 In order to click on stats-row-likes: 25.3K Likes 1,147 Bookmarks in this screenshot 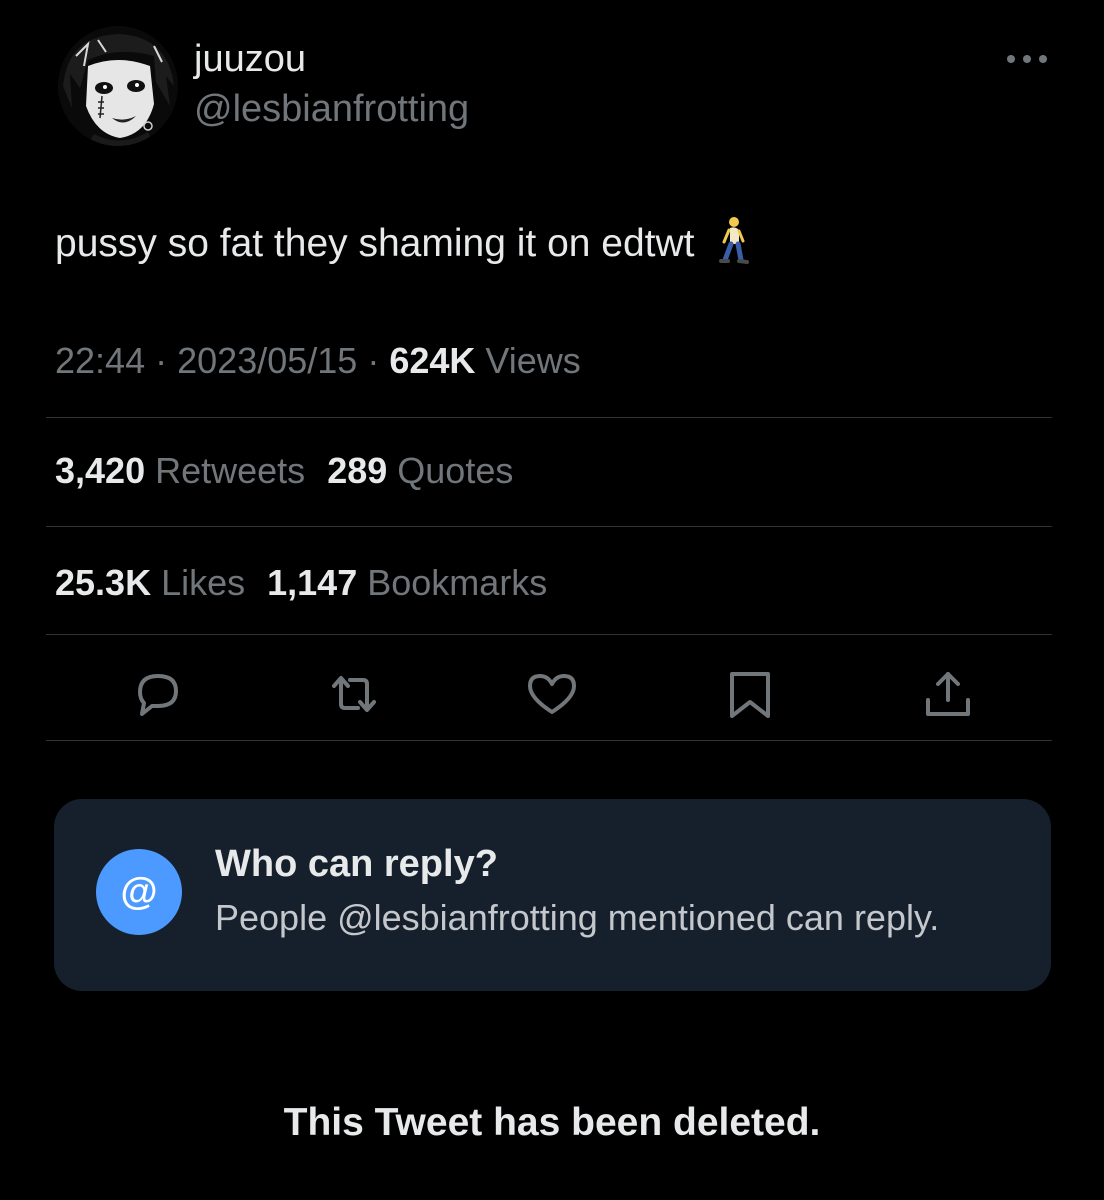, I will do `click(301, 583)`.